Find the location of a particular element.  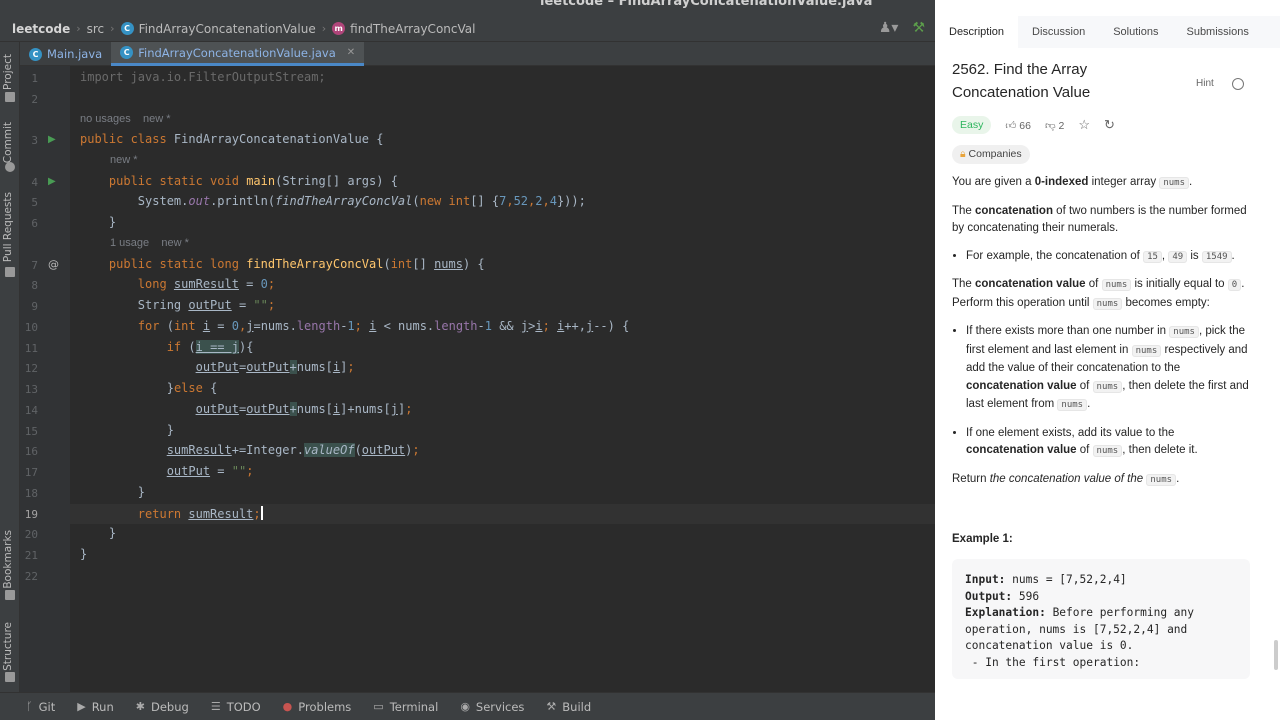

hammer-icon: ⚒ is located at coordinates (918, 28).